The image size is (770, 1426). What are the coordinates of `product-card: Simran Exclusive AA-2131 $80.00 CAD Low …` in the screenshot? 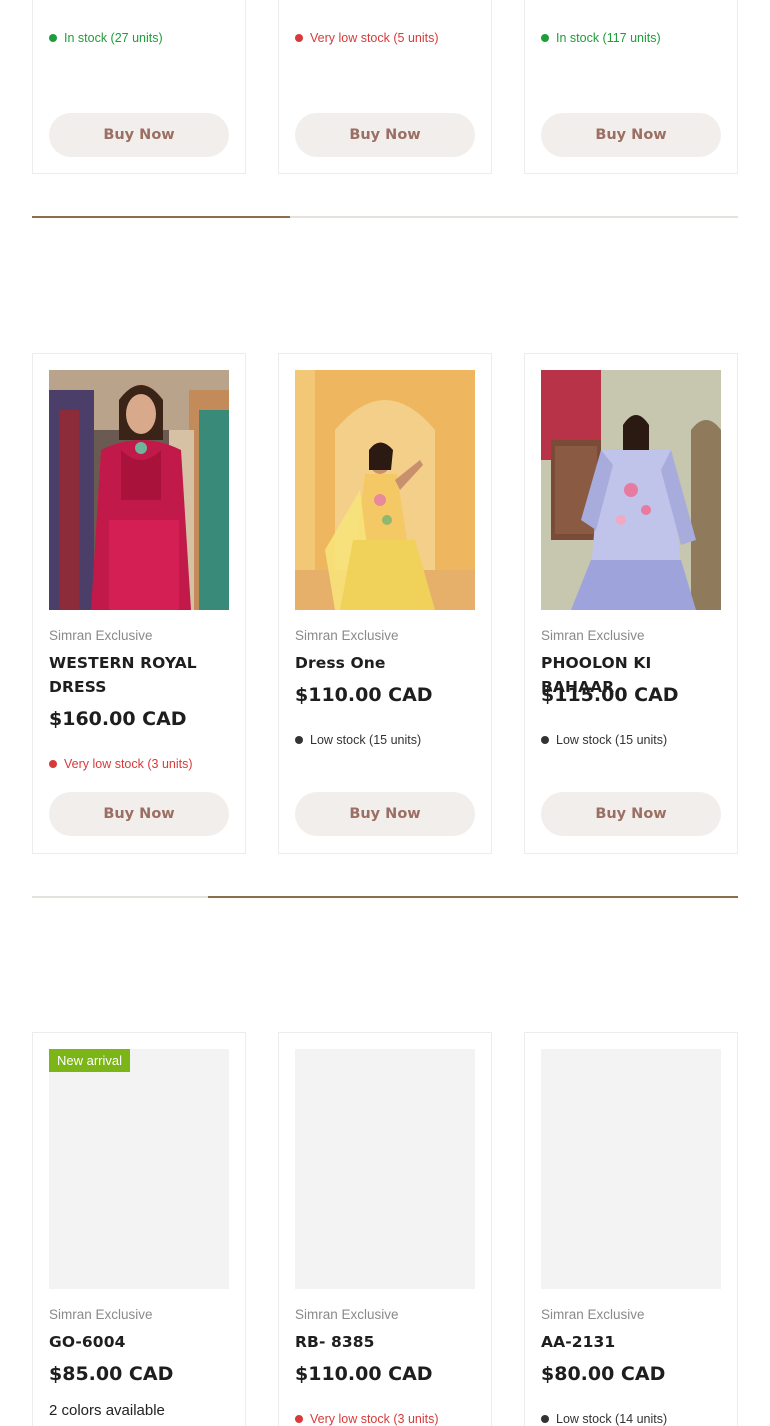 It's located at (631, 1229).